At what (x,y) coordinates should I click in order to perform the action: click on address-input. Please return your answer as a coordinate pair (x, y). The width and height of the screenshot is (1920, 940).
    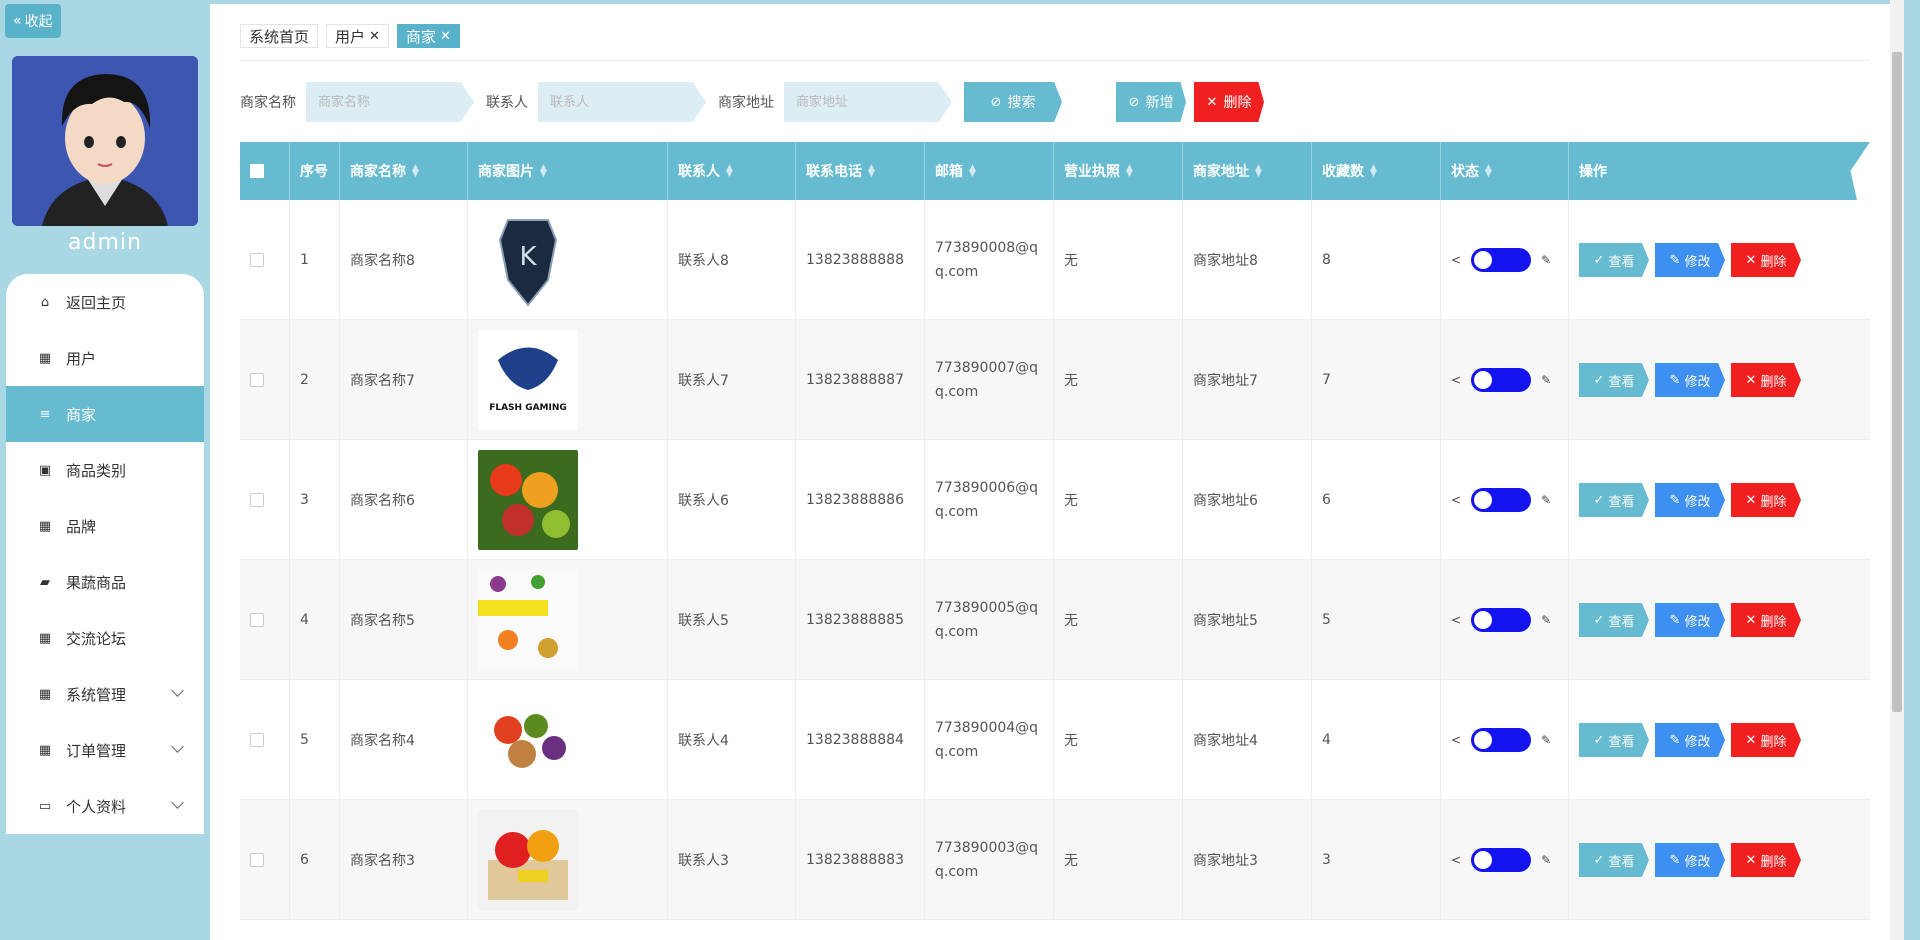
    Looking at the image, I should click on (868, 102).